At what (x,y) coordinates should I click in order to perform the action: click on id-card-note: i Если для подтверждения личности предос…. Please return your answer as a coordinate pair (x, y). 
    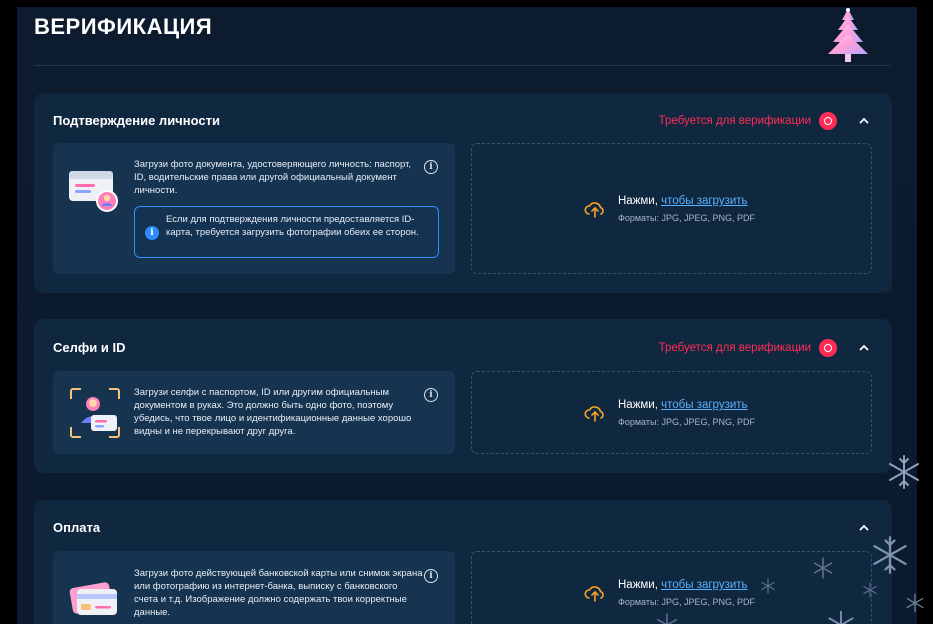
    Looking at the image, I should click on (286, 232).